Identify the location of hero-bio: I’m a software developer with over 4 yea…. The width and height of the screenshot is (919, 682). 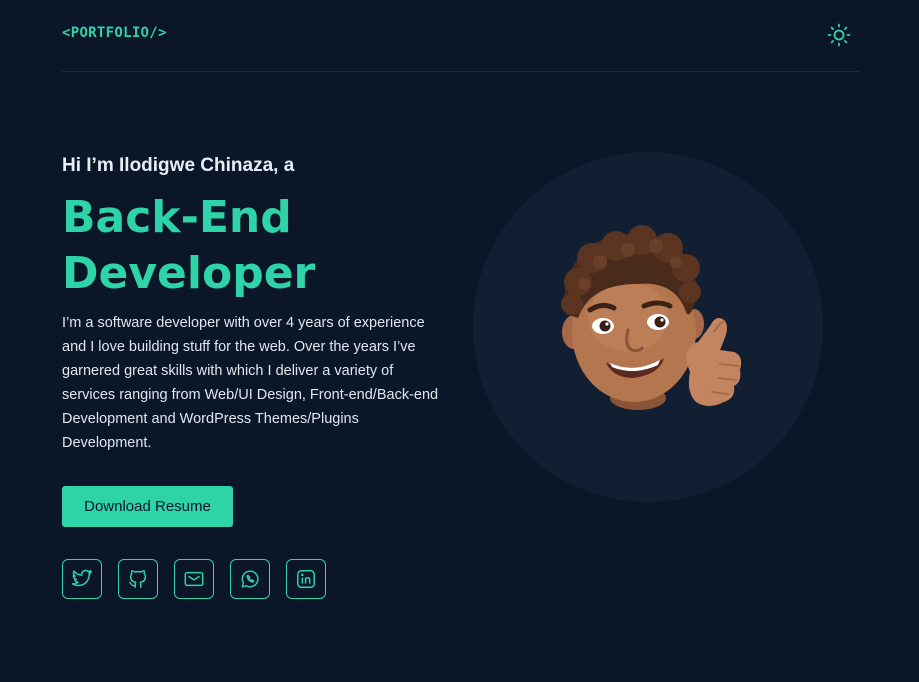
(250, 383).